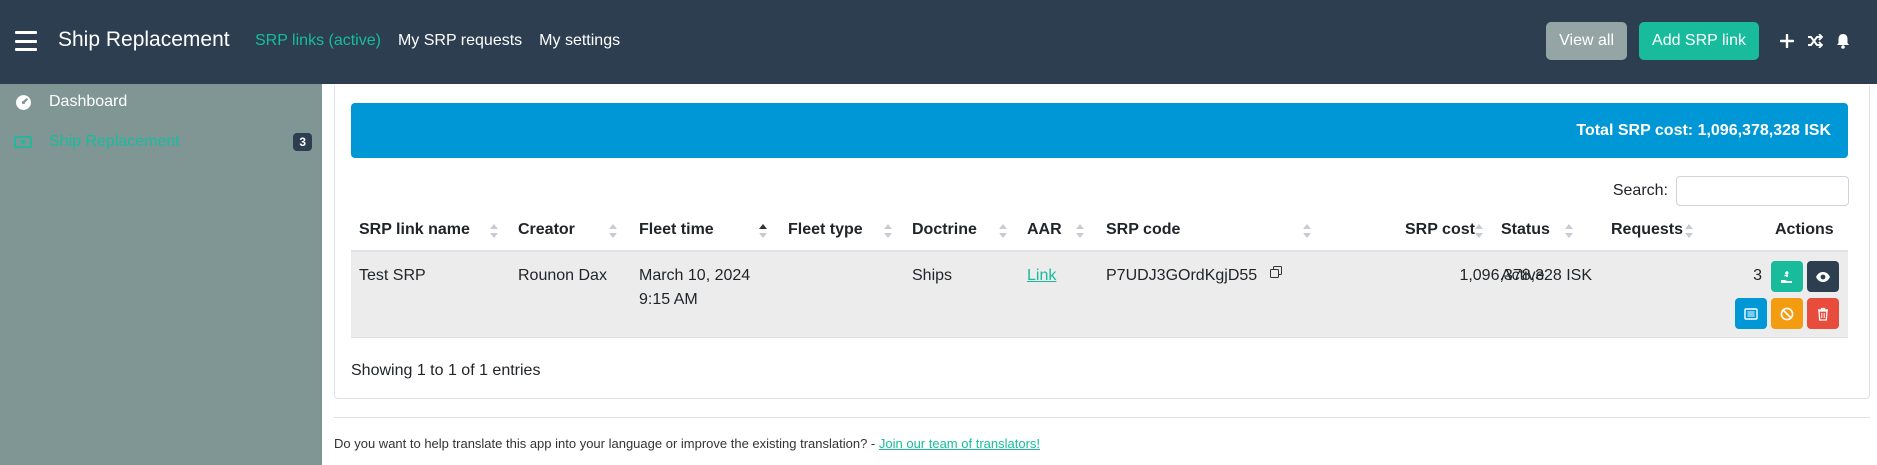 Image resolution: width=1877 pixels, height=465 pixels. I want to click on divider, so click(1102, 417).